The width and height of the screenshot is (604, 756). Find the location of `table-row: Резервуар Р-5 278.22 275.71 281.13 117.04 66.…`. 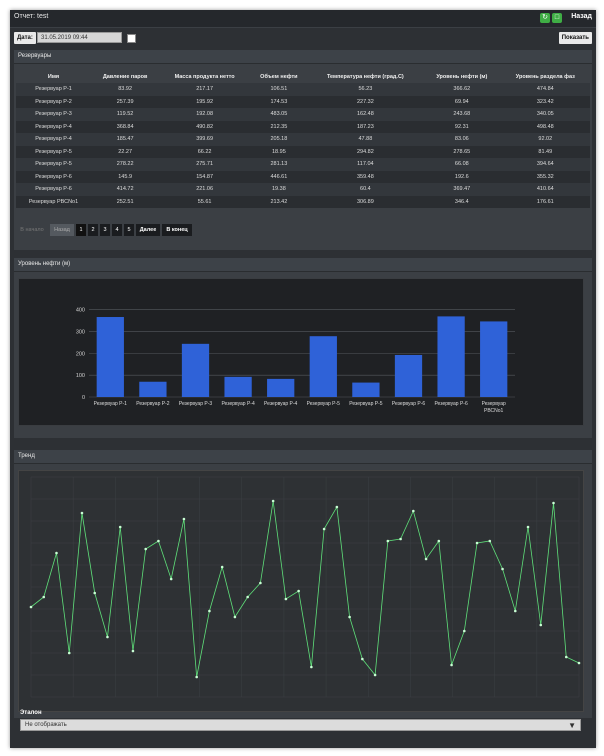

table-row: Резервуар Р-5 278.22 275.71 281.13 117.04 66.… is located at coordinates (303, 164).